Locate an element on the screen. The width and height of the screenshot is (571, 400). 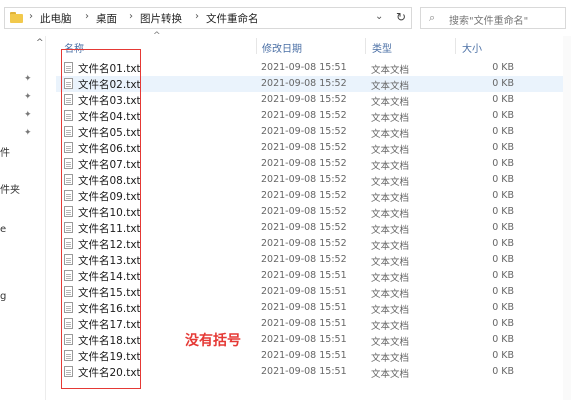
search-placeholder: 搜索"文件重命名" is located at coordinates (489, 21).